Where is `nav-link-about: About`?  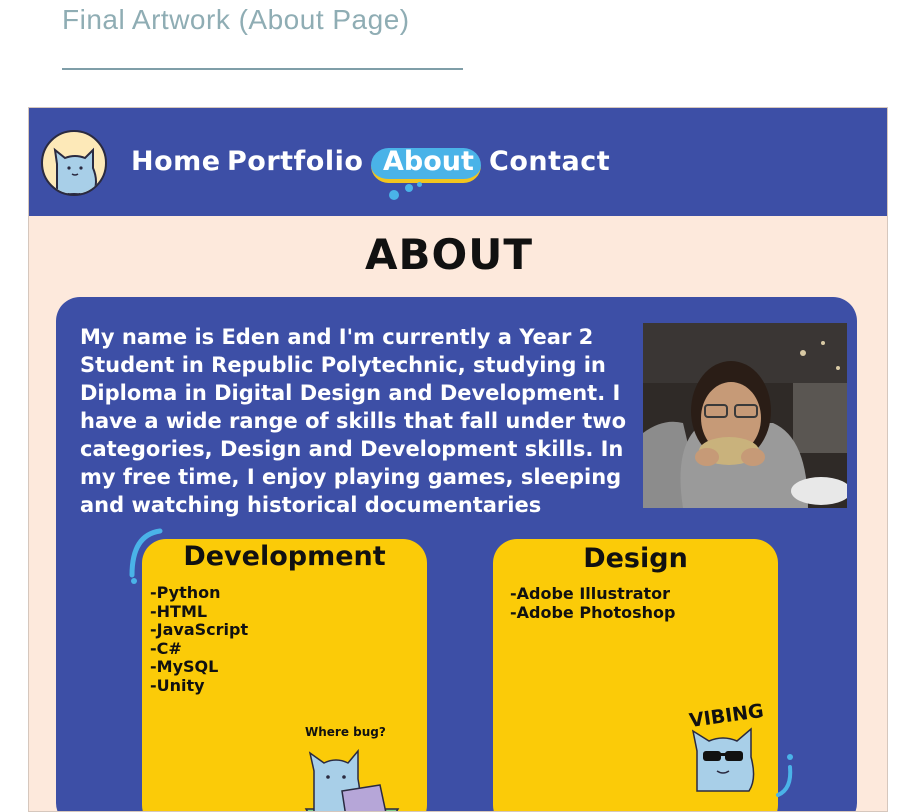 nav-link-about: About is located at coordinates (427, 175).